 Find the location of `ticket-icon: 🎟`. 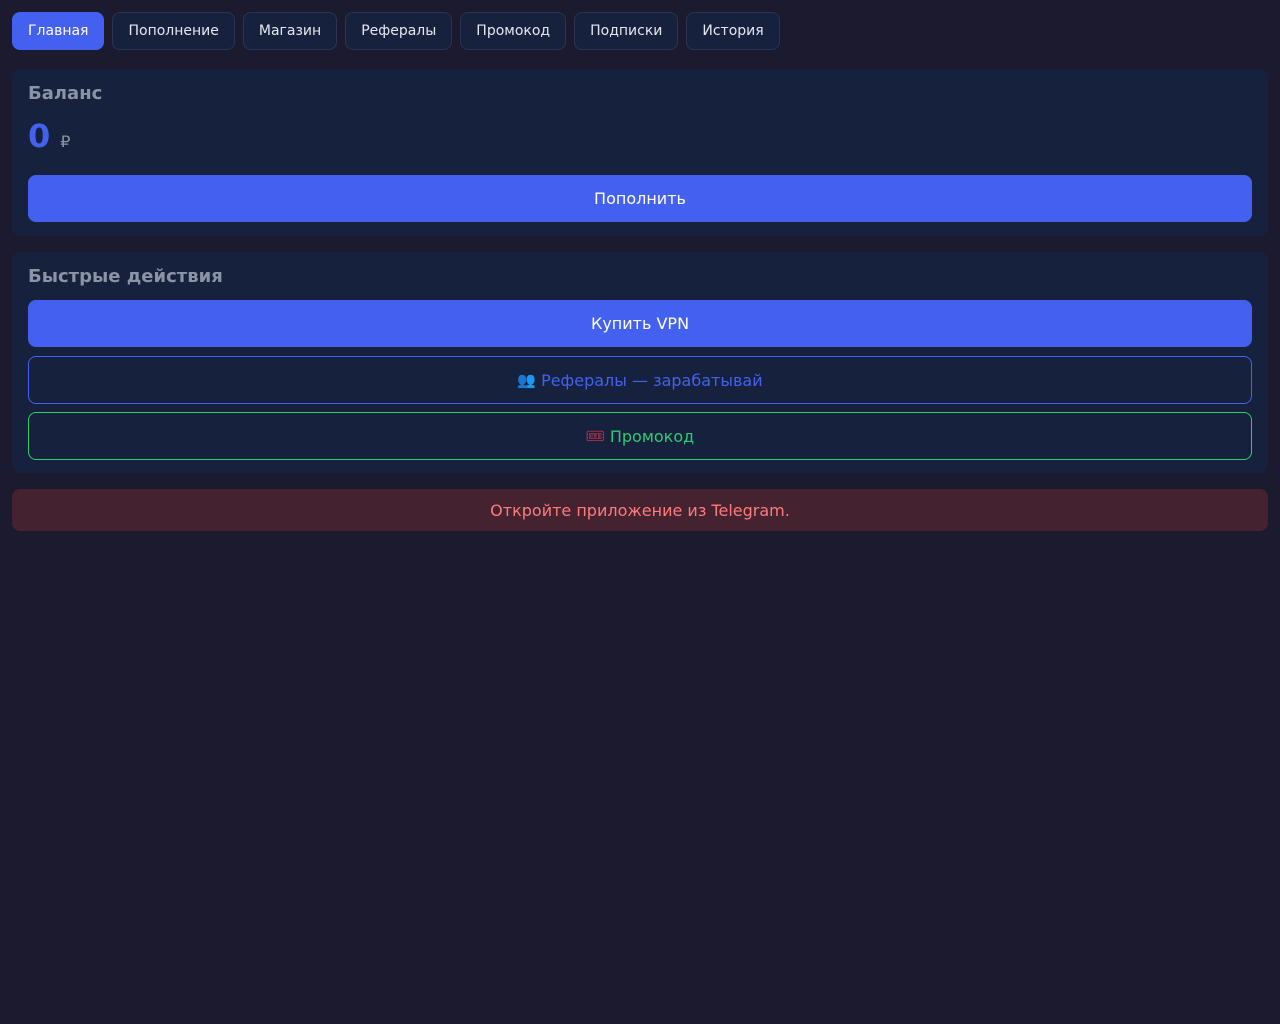

ticket-icon: 🎟 is located at coordinates (595, 436).